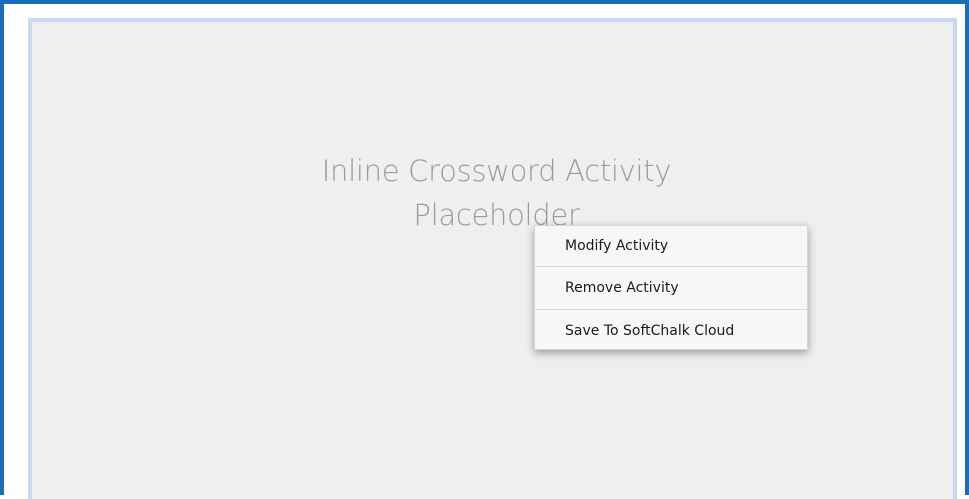 This screenshot has height=499, width=969. I want to click on placeholder-title-line1: Inline Crossword Activity, so click(496, 171).